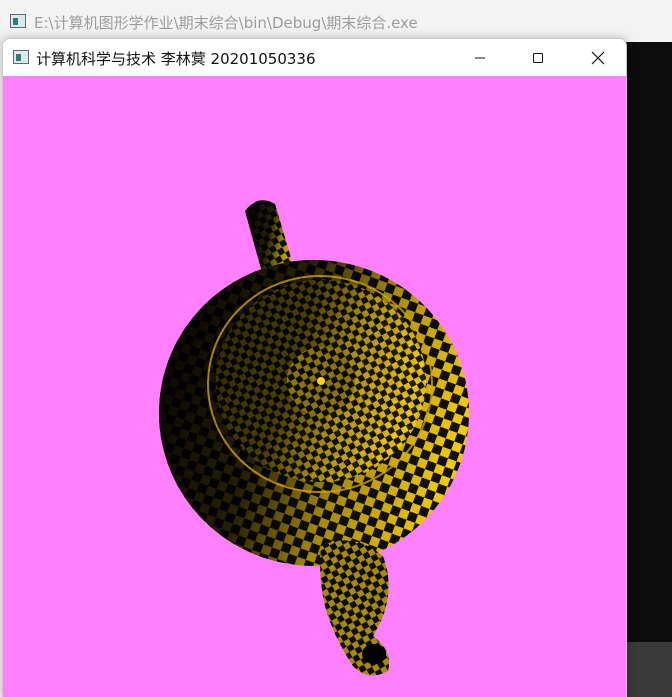 The width and height of the screenshot is (672, 697). I want to click on teapot-handle, so click(354, 608).